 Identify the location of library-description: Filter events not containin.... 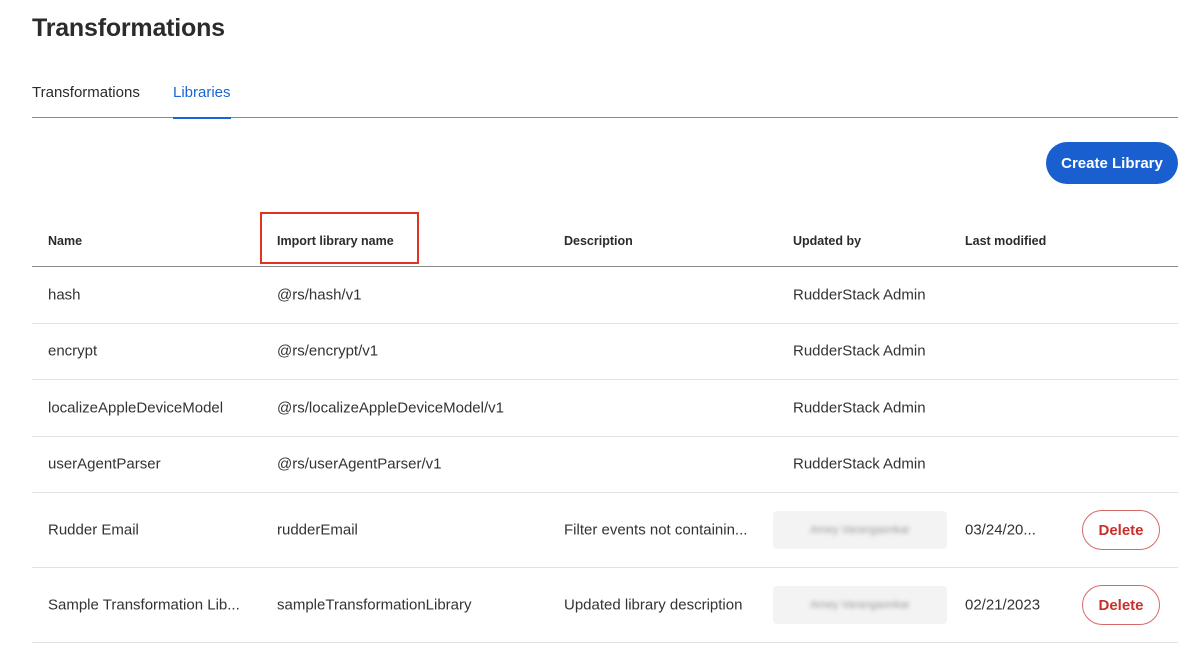
(656, 530).